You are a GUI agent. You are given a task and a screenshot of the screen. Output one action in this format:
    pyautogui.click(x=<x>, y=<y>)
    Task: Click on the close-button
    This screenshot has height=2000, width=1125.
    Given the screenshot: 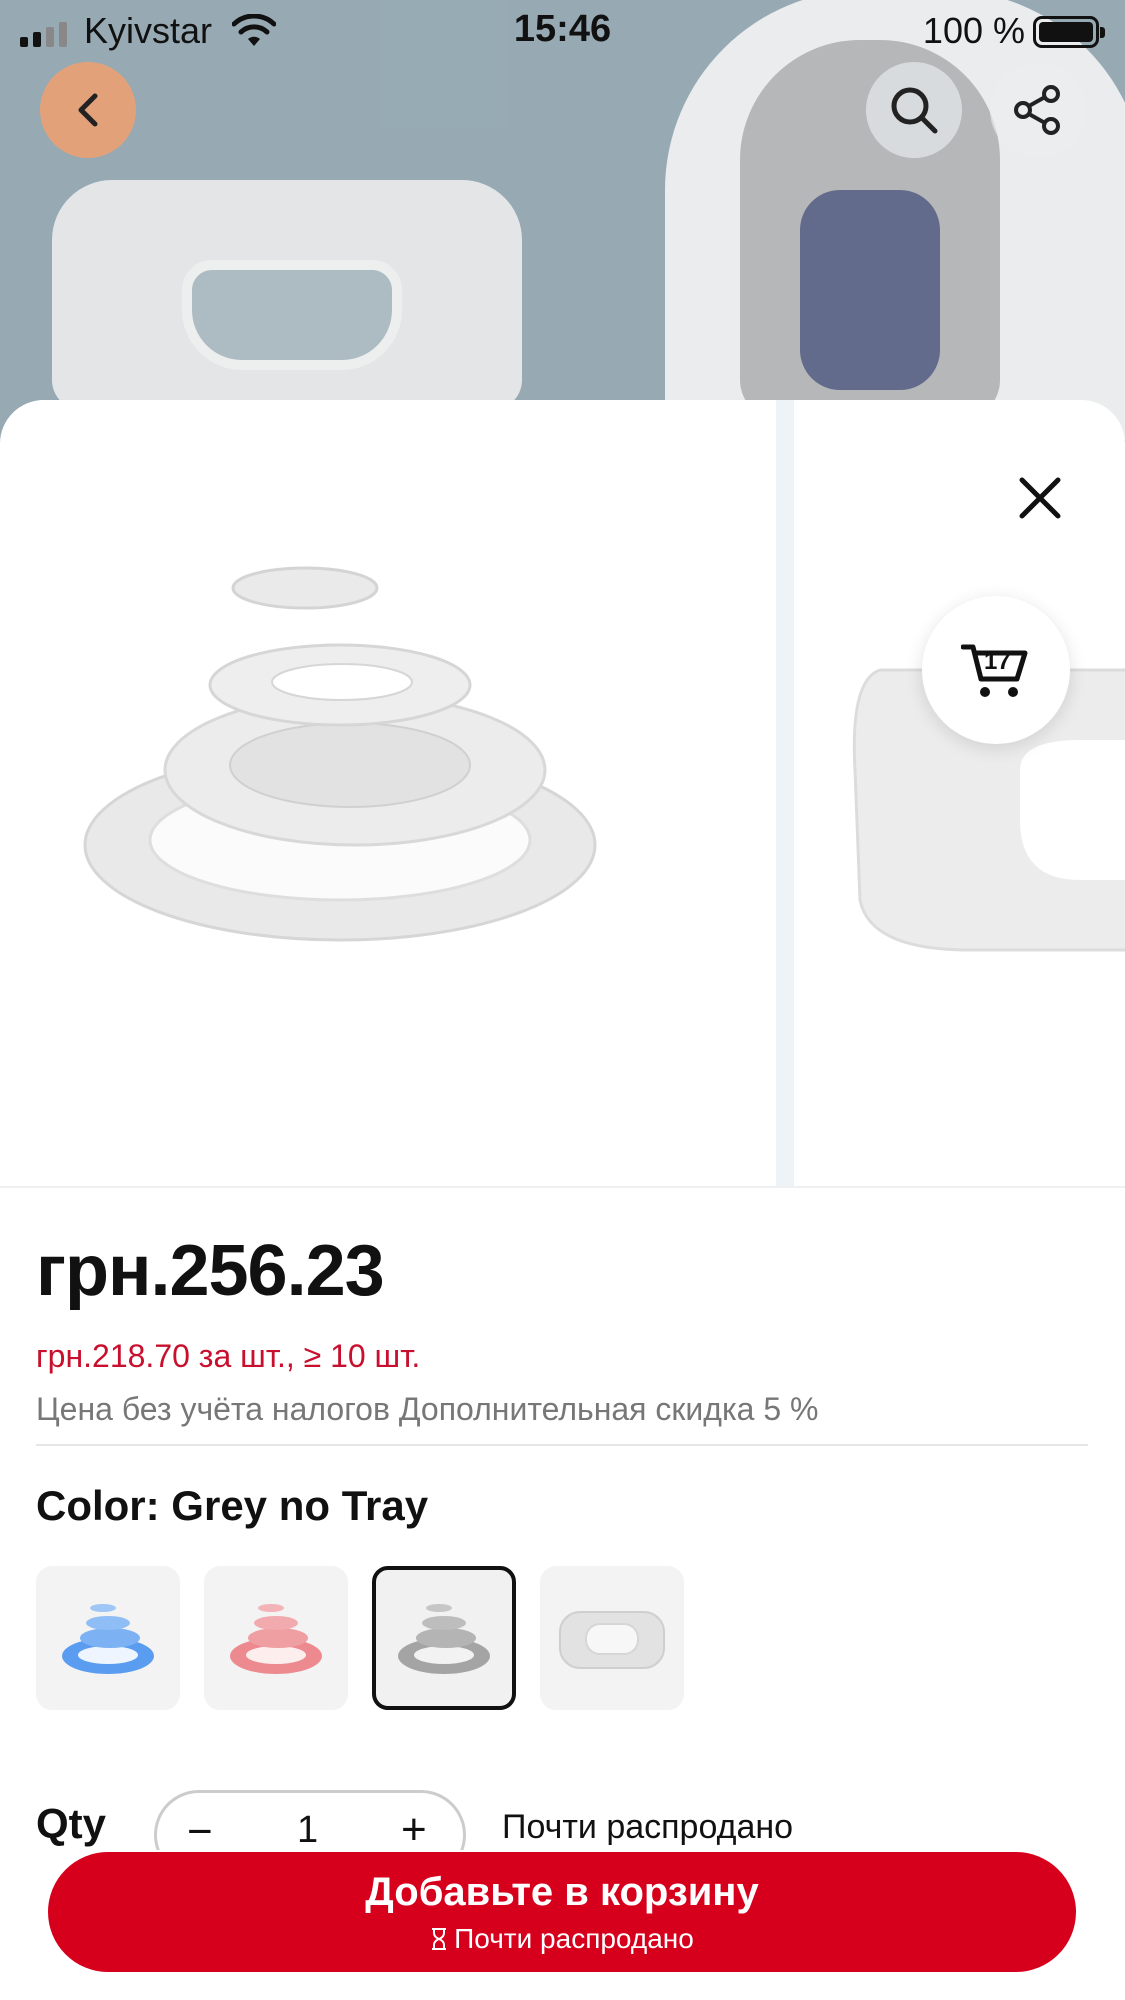 What is the action you would take?
    pyautogui.click(x=1040, y=498)
    